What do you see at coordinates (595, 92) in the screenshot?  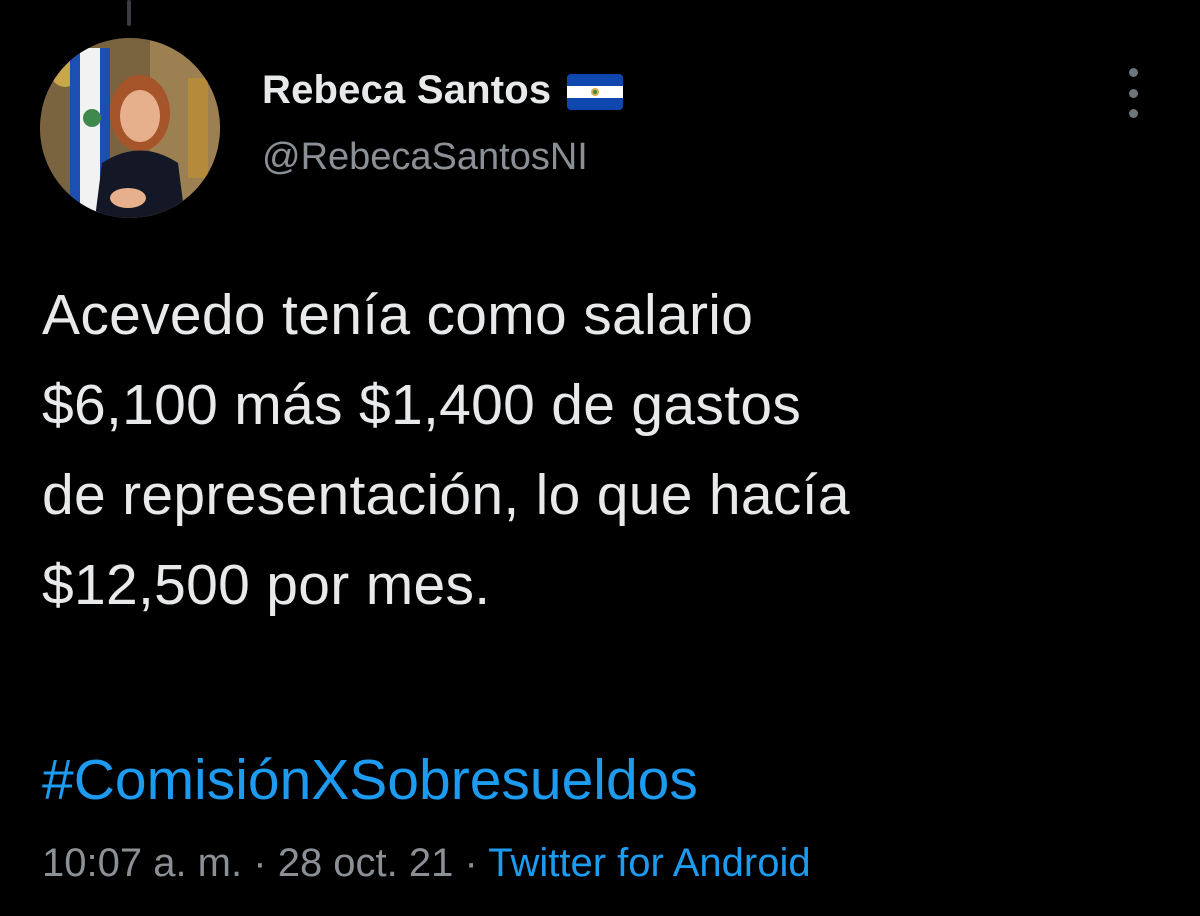 I see `el-salvador-flag-icon` at bounding box center [595, 92].